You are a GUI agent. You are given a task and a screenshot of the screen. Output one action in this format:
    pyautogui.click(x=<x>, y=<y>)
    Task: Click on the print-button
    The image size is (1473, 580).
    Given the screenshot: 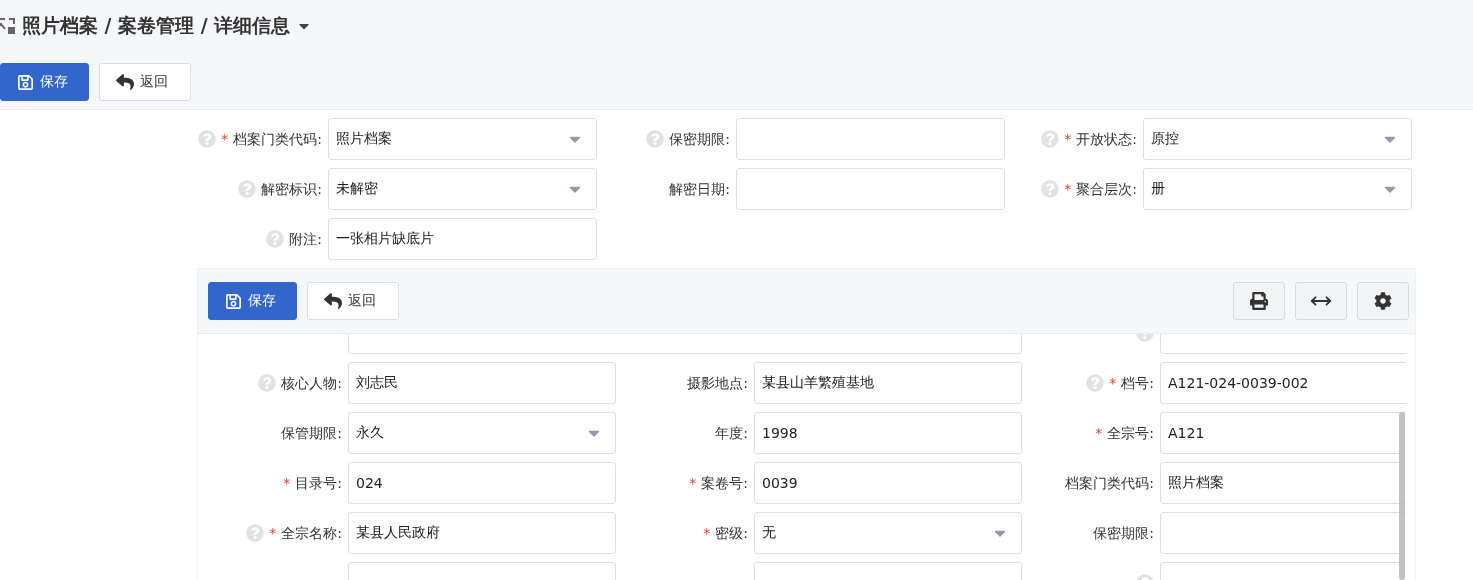 What is the action you would take?
    pyautogui.click(x=1259, y=301)
    